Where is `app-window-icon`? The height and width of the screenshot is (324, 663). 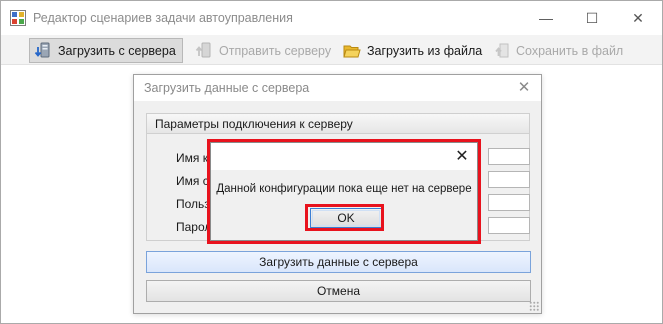 app-window-icon is located at coordinates (18, 18).